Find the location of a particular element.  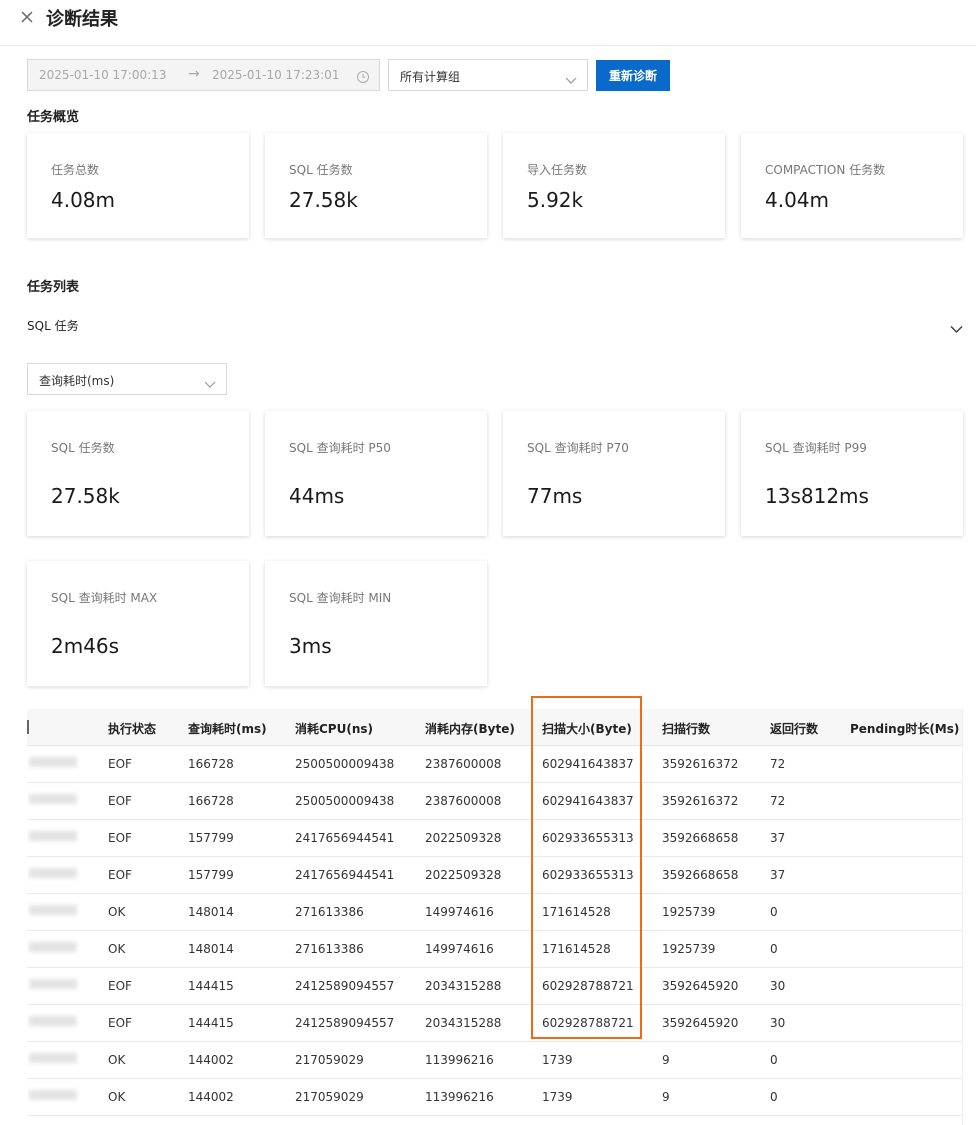

card-value: 4.08m is located at coordinates (83, 200).